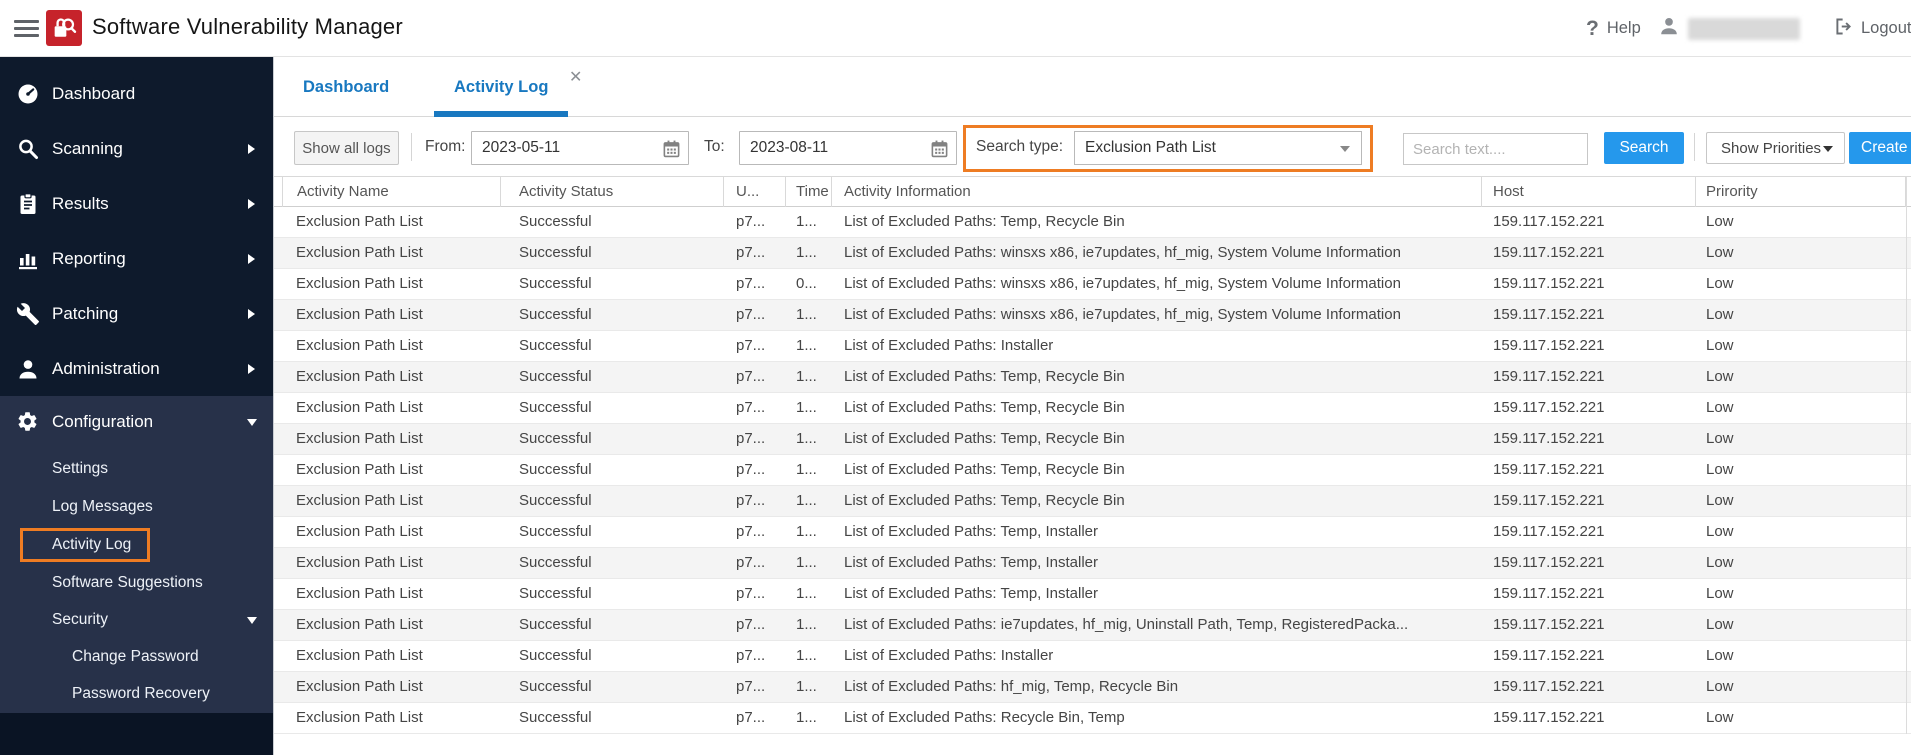  Describe the element at coordinates (508, 87) in the screenshot. I see `tab-activity-log: Activity Log ✕` at that location.